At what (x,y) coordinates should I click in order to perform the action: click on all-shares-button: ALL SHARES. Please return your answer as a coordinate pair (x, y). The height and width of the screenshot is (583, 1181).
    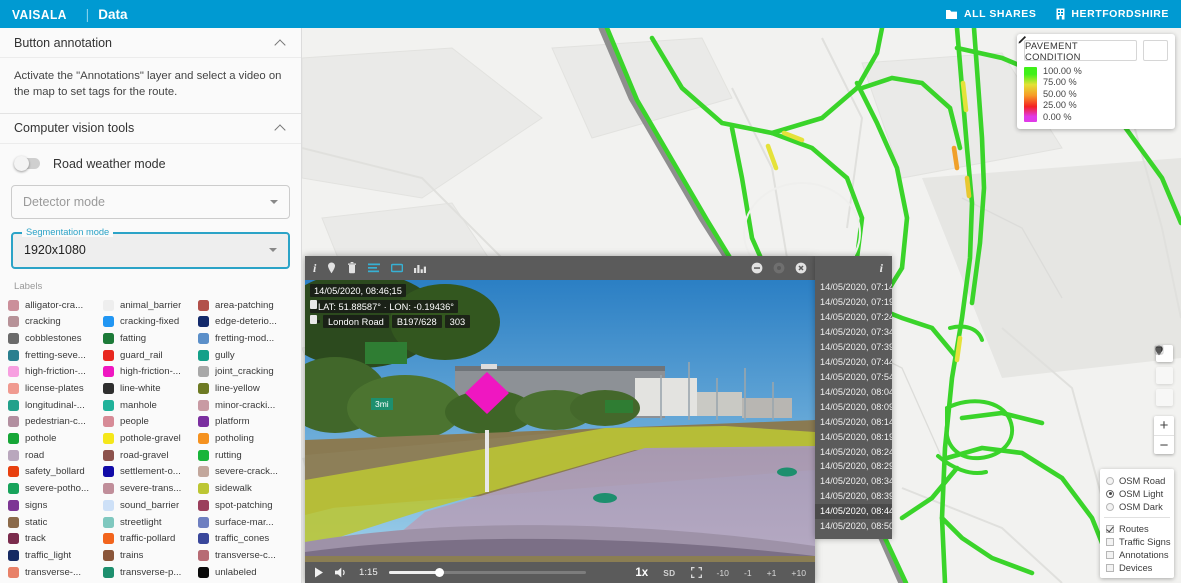
    Looking at the image, I should click on (990, 14).